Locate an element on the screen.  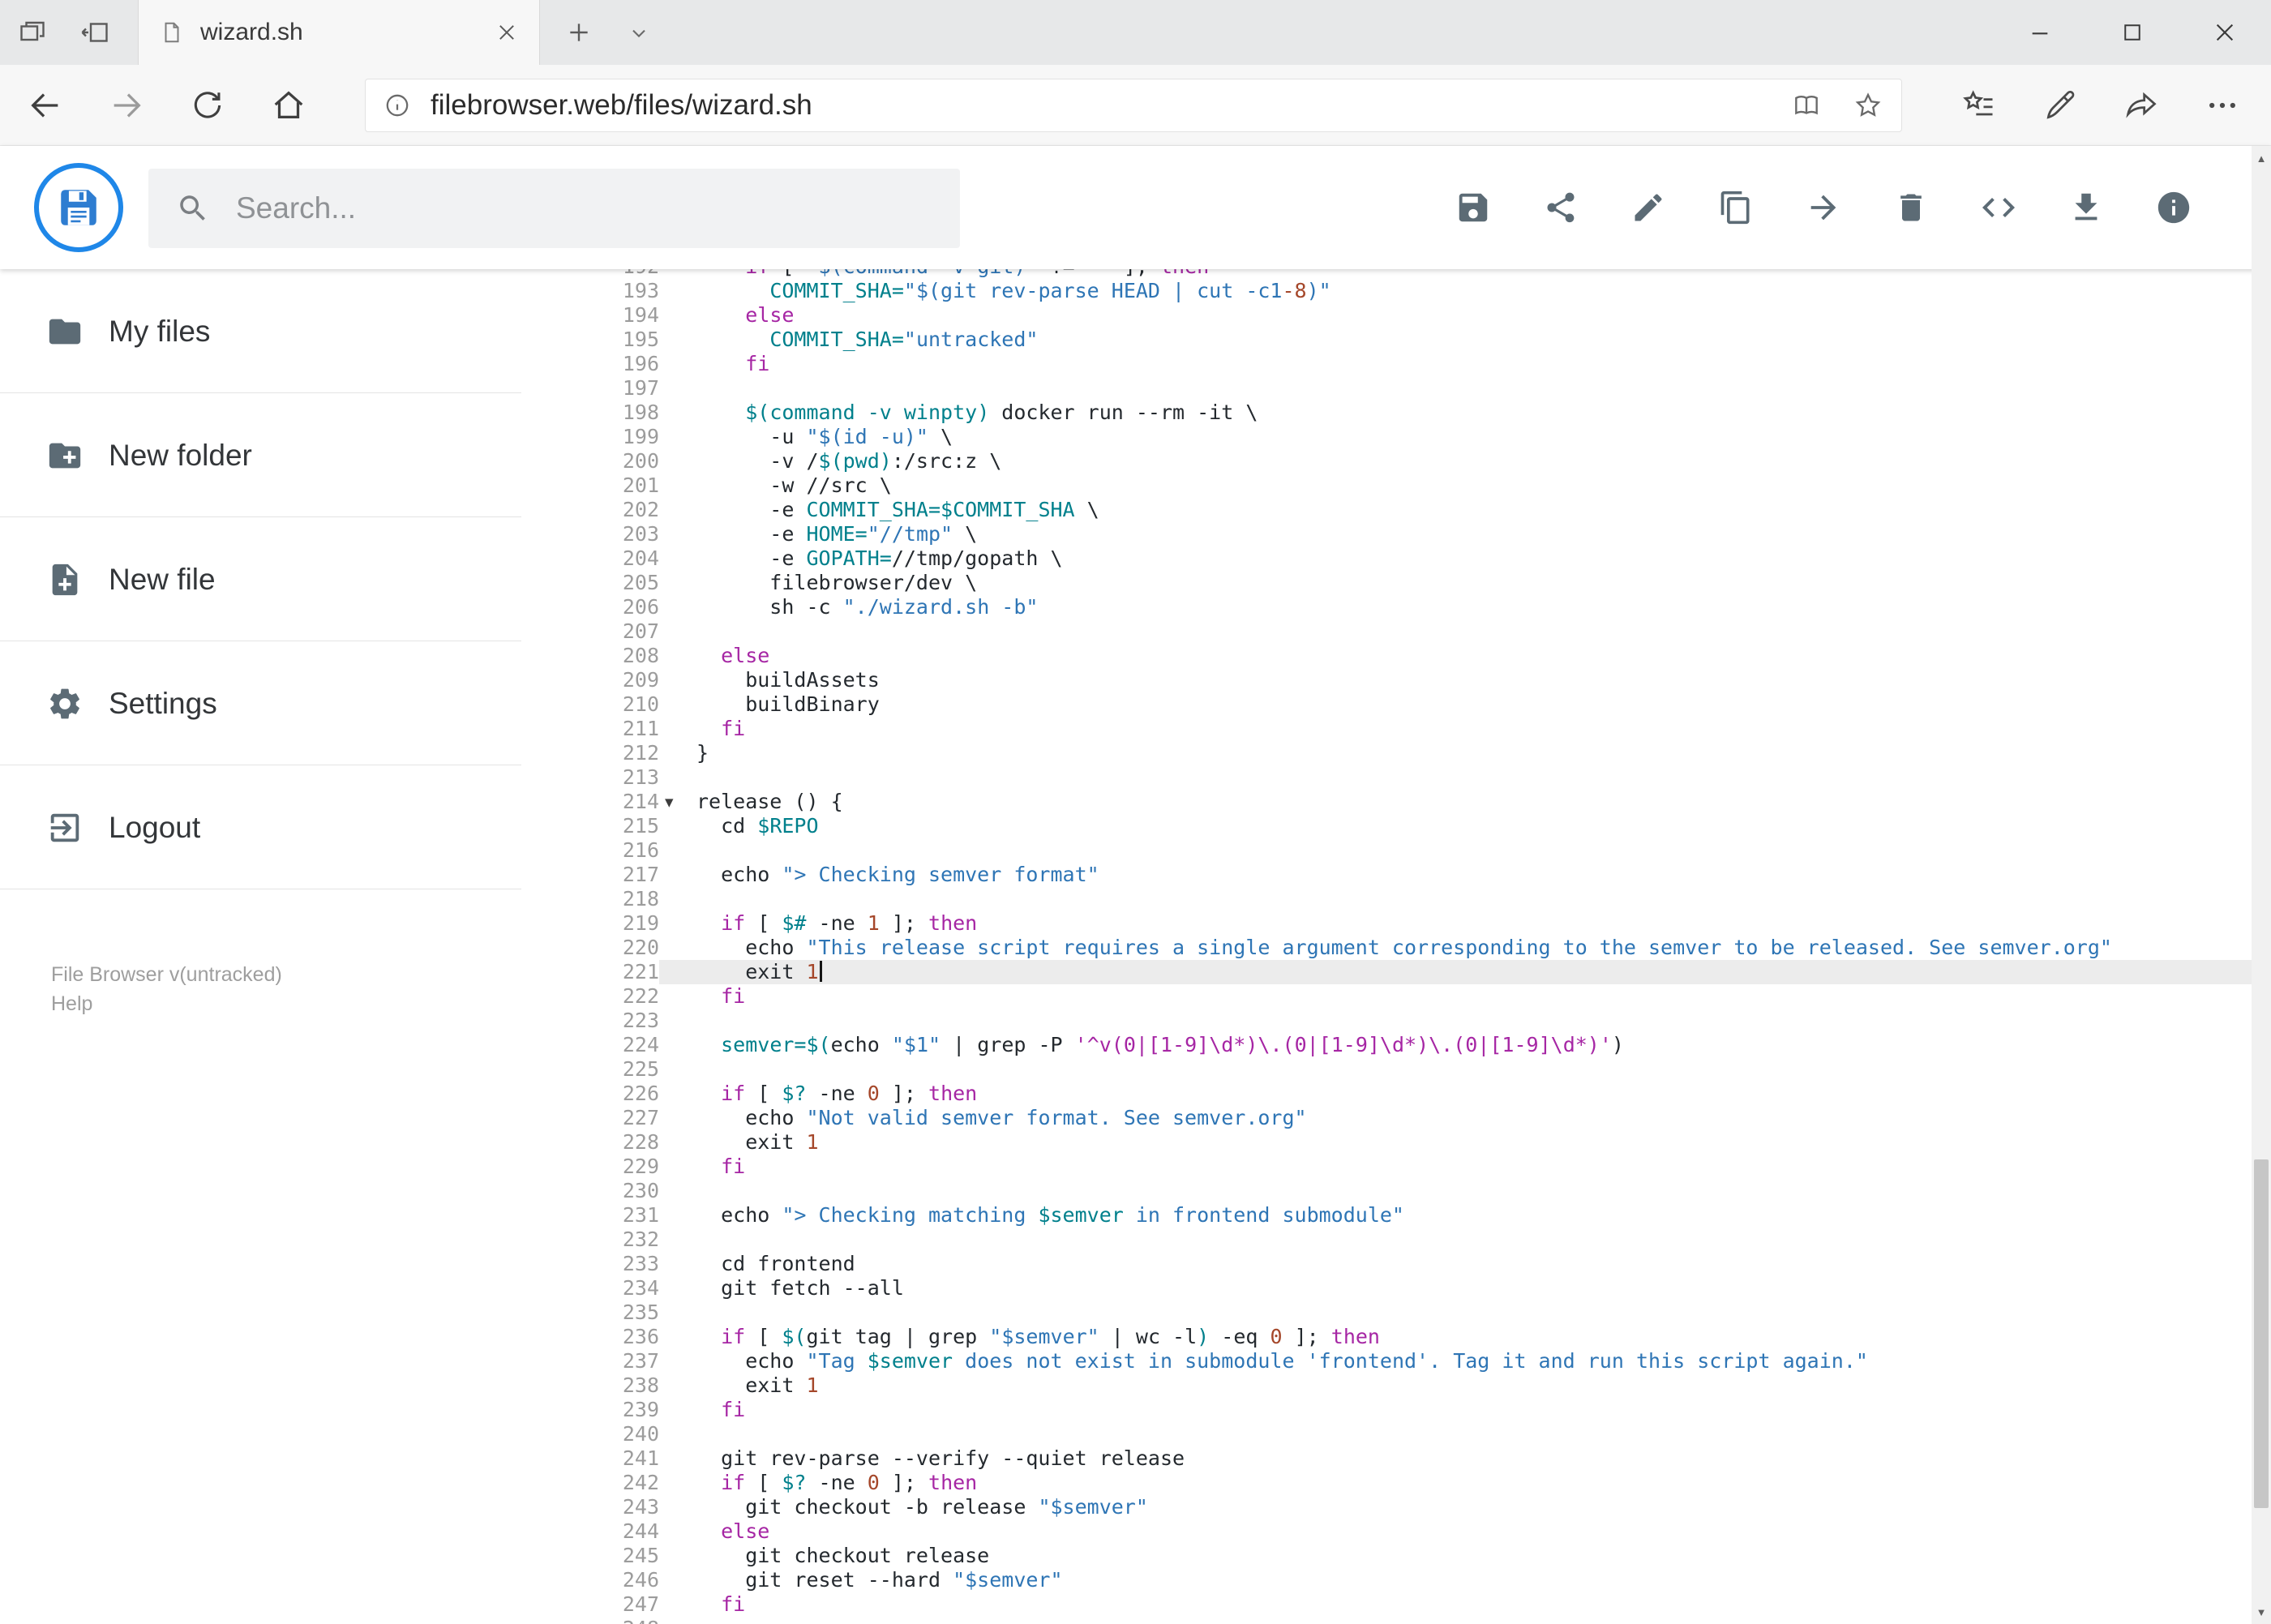
code-line: 209 buildAssets is located at coordinates (1420, 680).